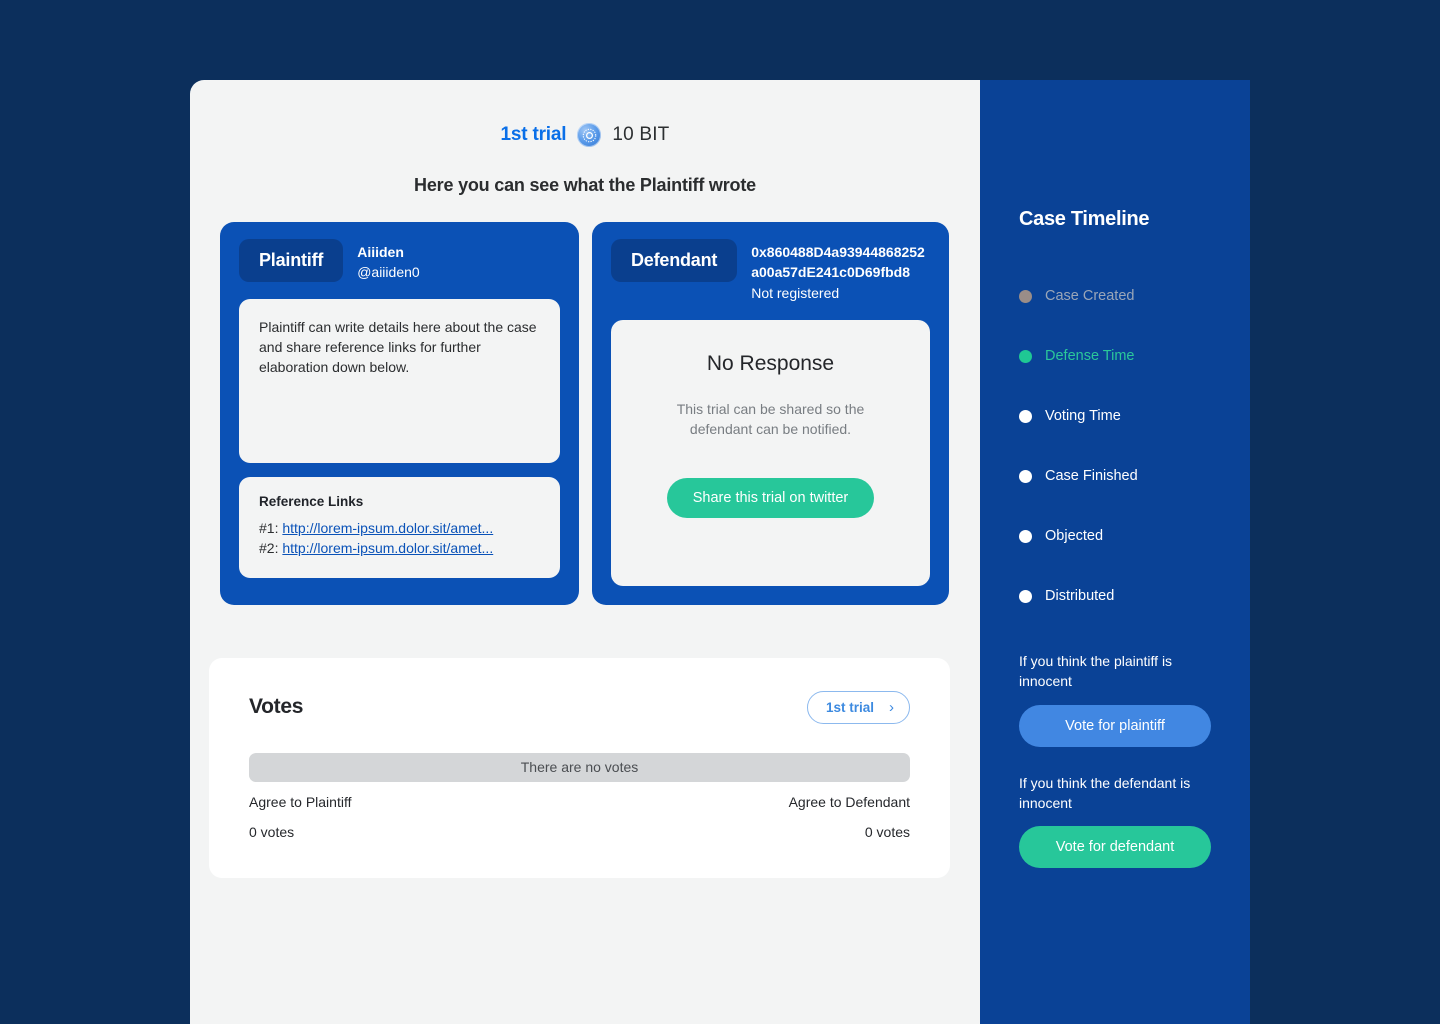  I want to click on timeline-item-distributed: Distributed, so click(1115, 596).